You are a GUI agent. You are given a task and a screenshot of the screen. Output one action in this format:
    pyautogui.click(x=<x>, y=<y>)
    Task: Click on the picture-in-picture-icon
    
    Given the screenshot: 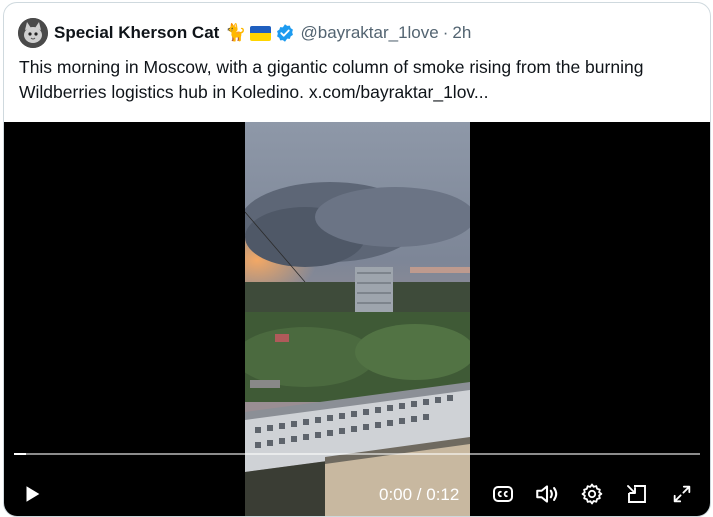 What is the action you would take?
    pyautogui.click(x=636, y=494)
    